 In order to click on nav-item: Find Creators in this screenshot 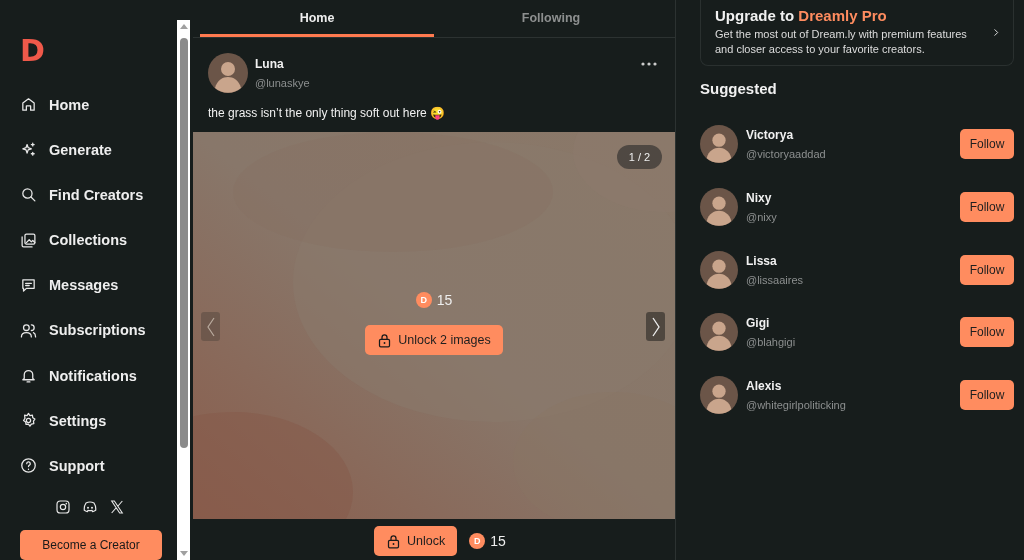, I will do `click(82, 195)`.